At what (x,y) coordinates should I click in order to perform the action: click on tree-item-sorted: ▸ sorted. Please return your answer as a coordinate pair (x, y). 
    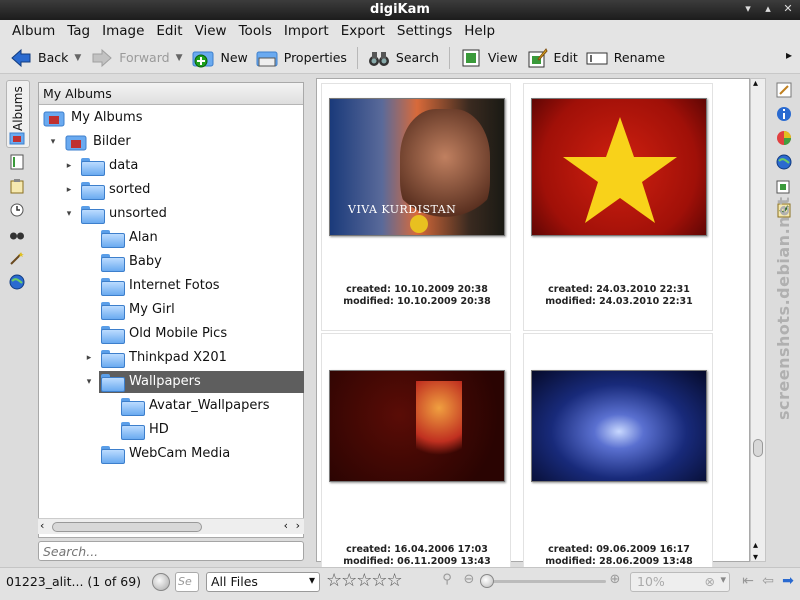
    Looking at the image, I should click on (106, 190).